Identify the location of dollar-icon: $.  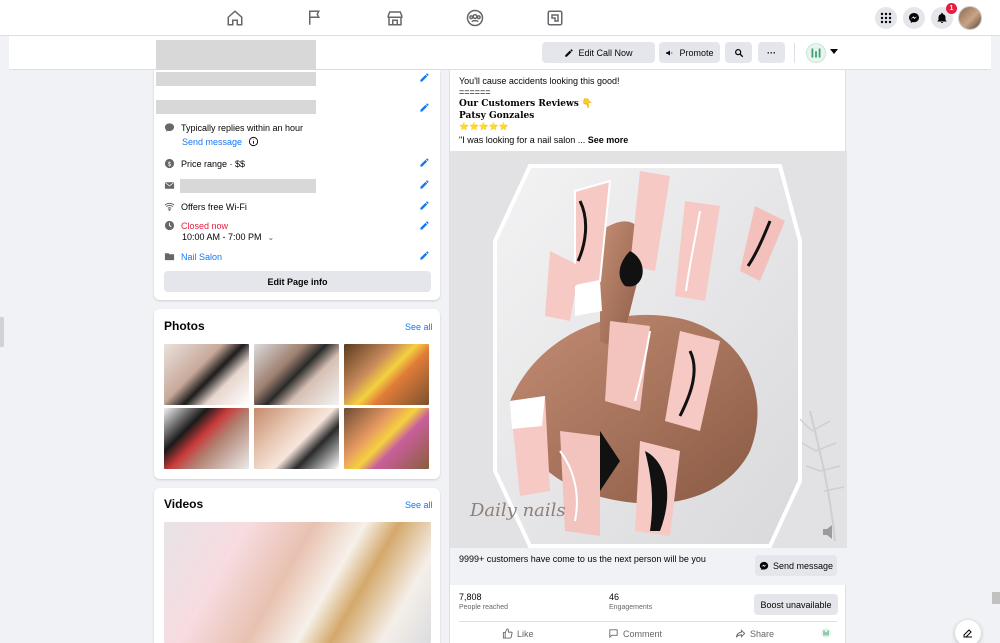
(169, 163).